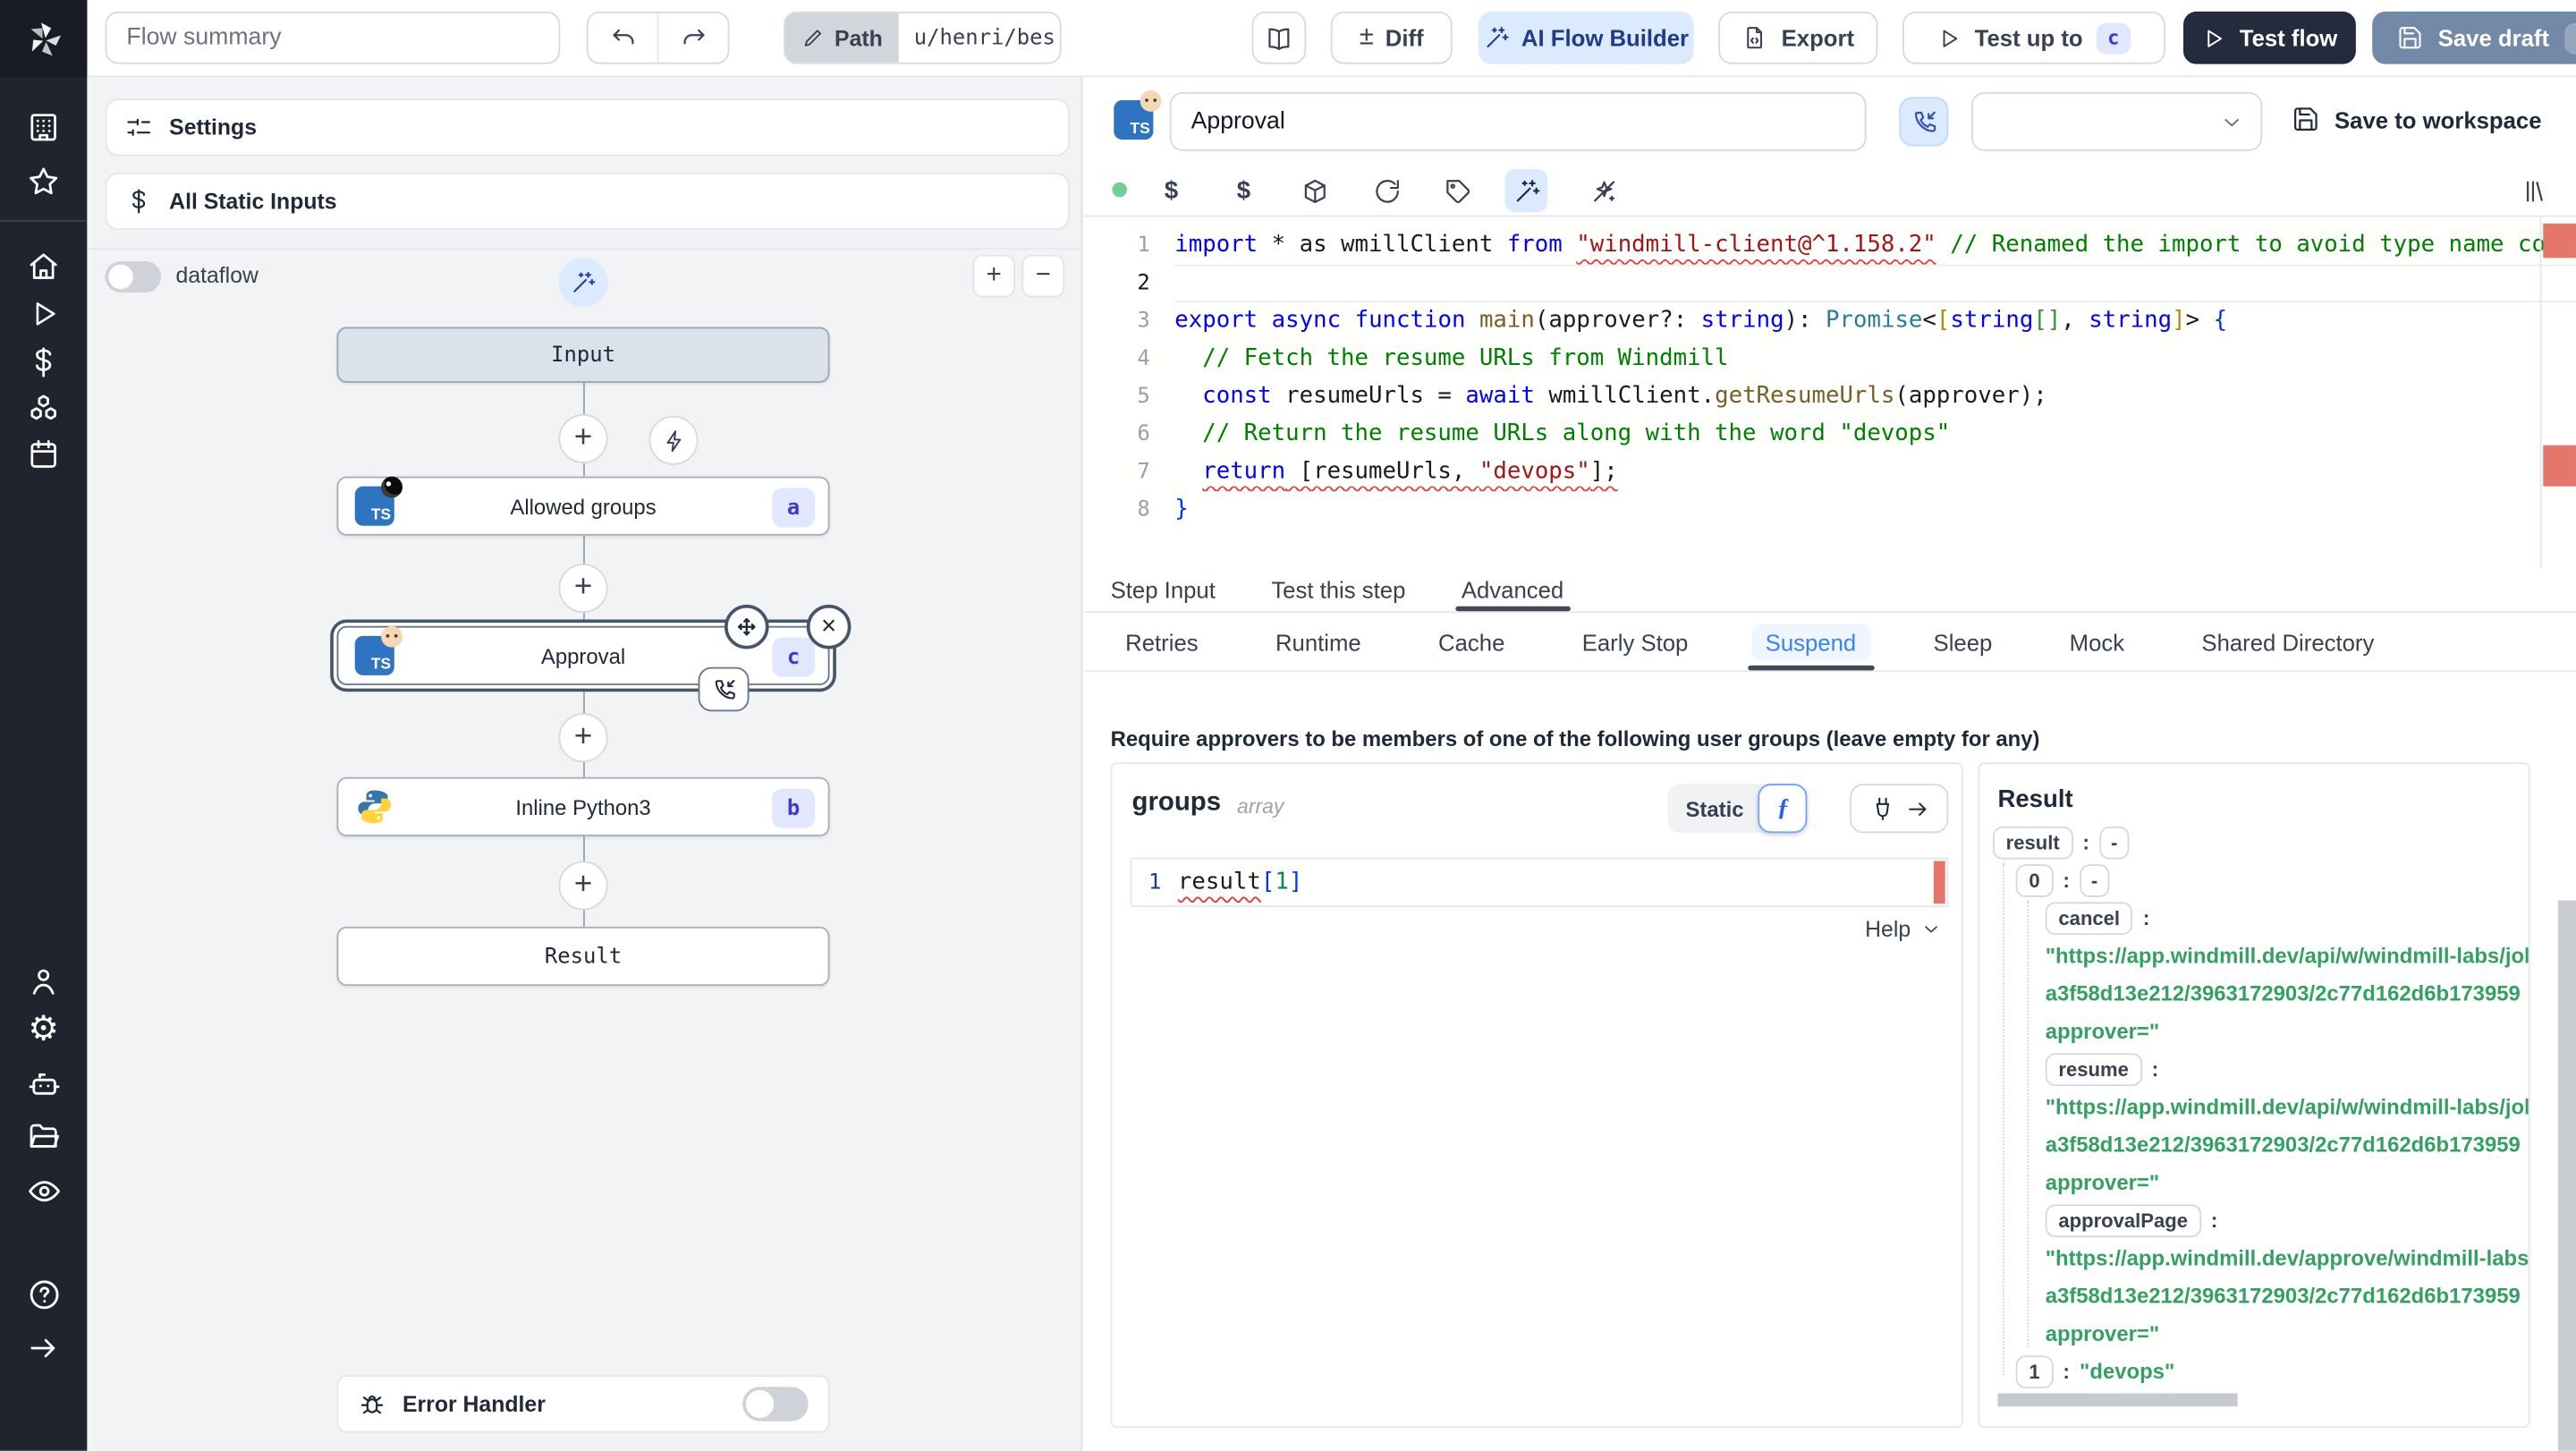  Describe the element at coordinates (775, 1404) in the screenshot. I see `error-handler-toggle` at that location.